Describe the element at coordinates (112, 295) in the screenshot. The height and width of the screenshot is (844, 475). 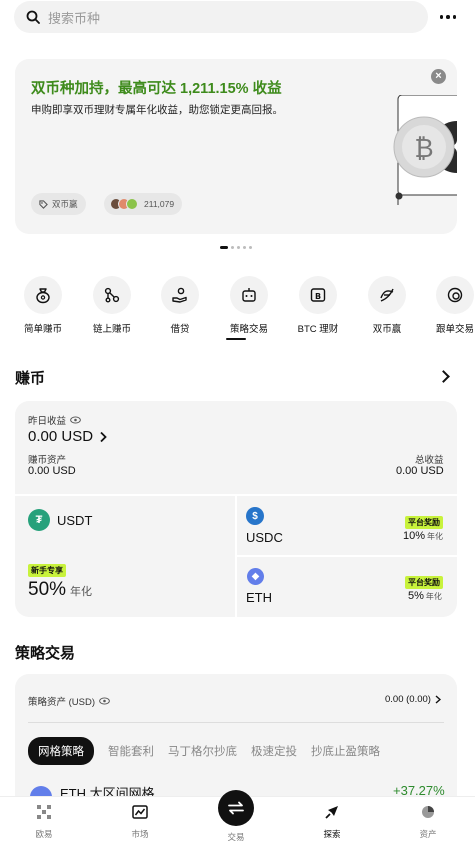
I see `chain-nodes-icon` at that location.